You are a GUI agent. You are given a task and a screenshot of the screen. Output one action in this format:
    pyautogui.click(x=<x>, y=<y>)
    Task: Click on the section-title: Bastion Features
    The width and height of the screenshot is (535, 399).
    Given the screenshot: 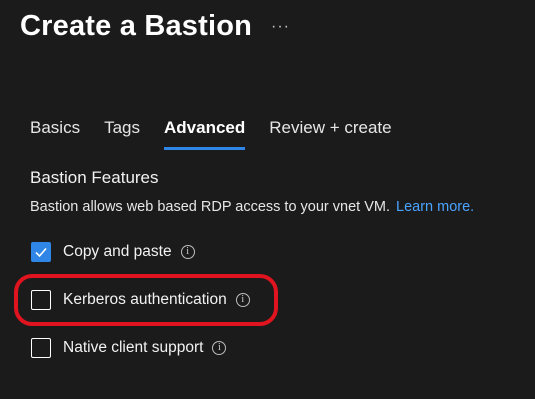 What is the action you would take?
    pyautogui.click(x=94, y=177)
    